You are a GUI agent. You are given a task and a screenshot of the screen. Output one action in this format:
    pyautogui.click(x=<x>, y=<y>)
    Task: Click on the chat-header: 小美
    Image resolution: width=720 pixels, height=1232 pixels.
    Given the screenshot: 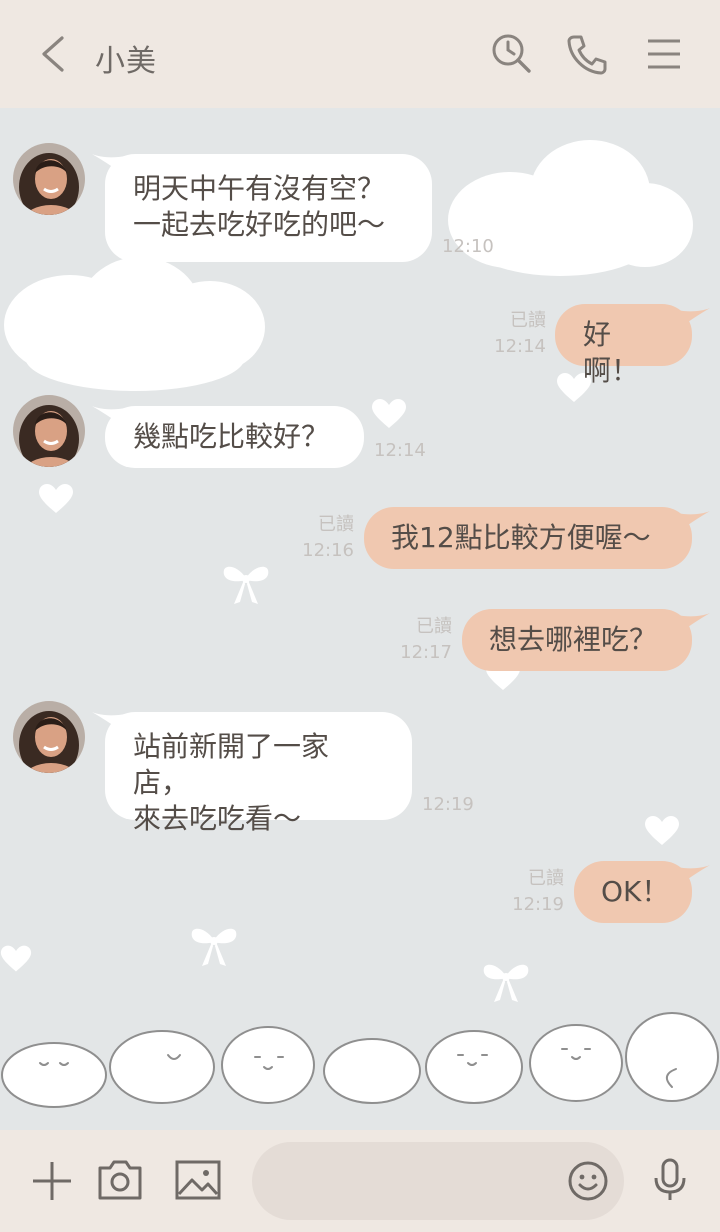 What is the action you would take?
    pyautogui.click(x=360, y=54)
    